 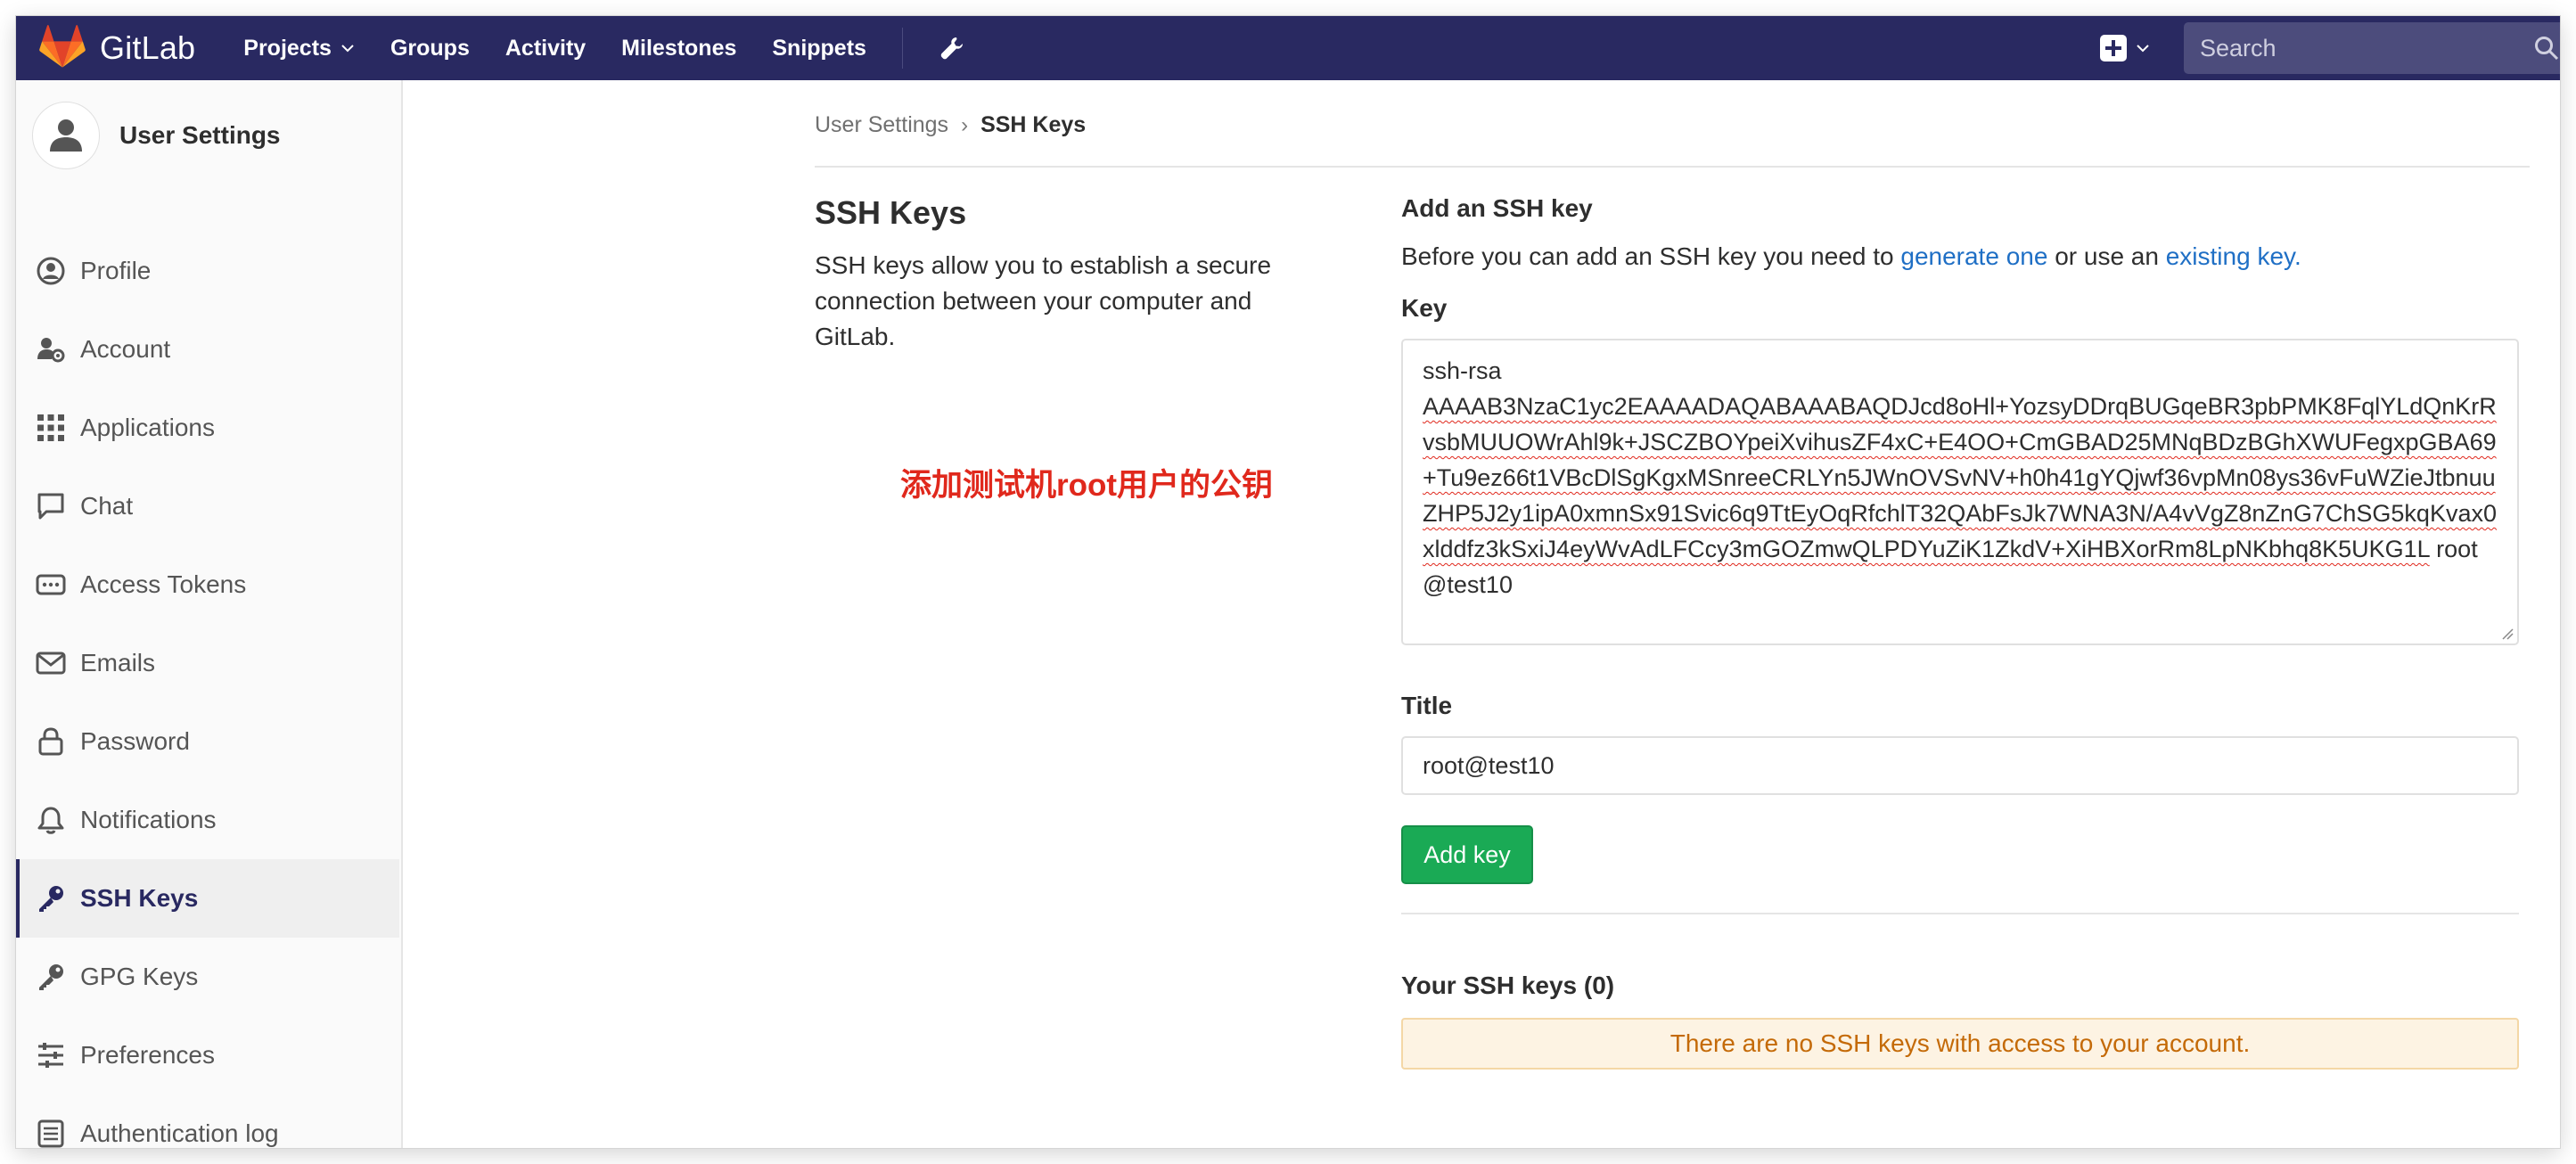 What do you see at coordinates (207, 898) in the screenshot?
I see `sidebar-item-ssh-keys: SSH Keys` at bounding box center [207, 898].